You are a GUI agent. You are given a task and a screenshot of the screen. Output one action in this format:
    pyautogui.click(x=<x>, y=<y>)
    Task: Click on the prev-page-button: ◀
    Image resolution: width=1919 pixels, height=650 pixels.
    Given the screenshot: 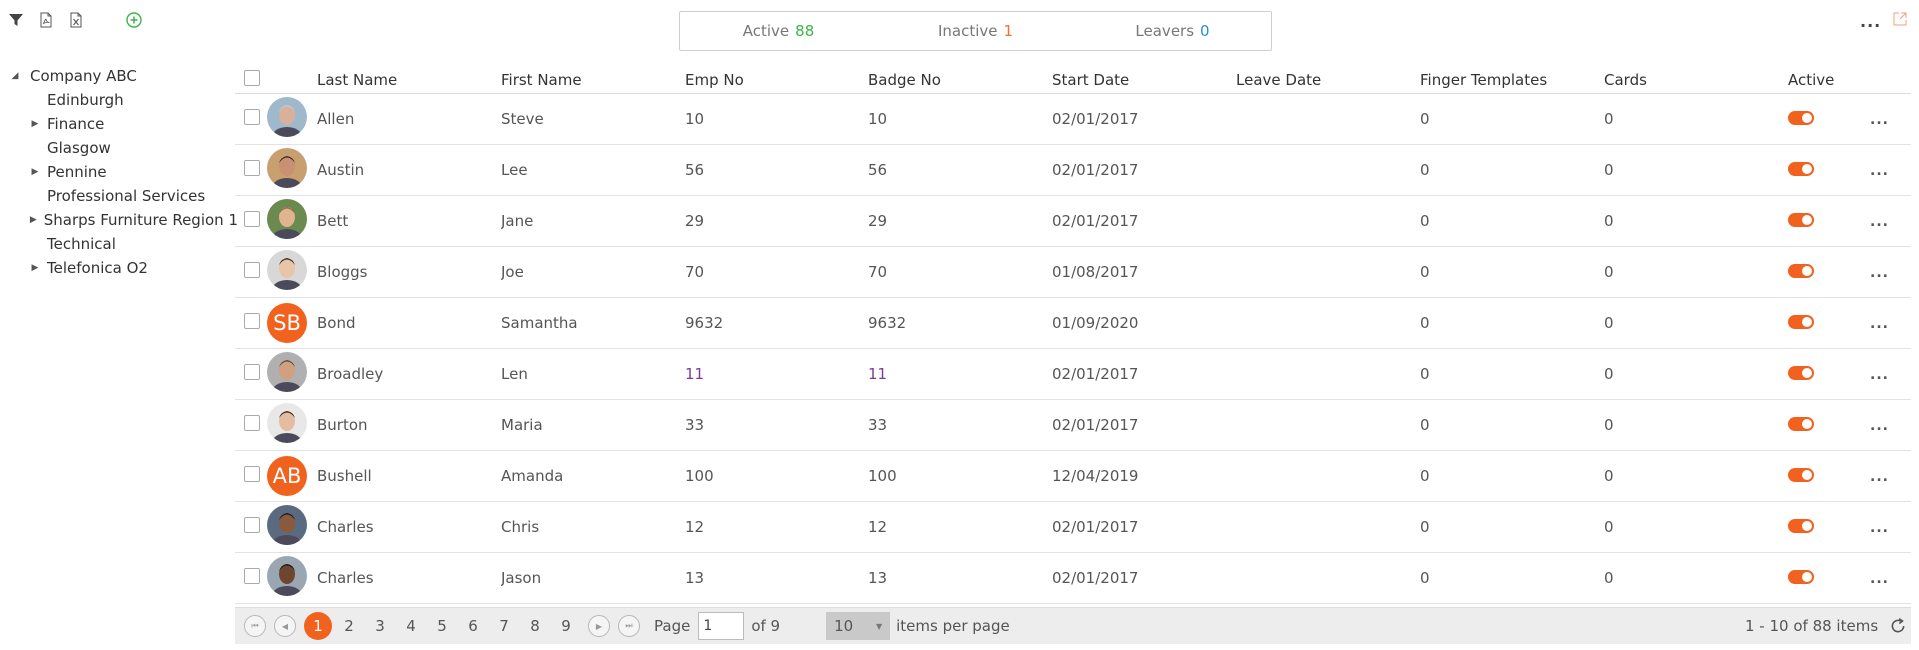 What is the action you would take?
    pyautogui.click(x=285, y=626)
    